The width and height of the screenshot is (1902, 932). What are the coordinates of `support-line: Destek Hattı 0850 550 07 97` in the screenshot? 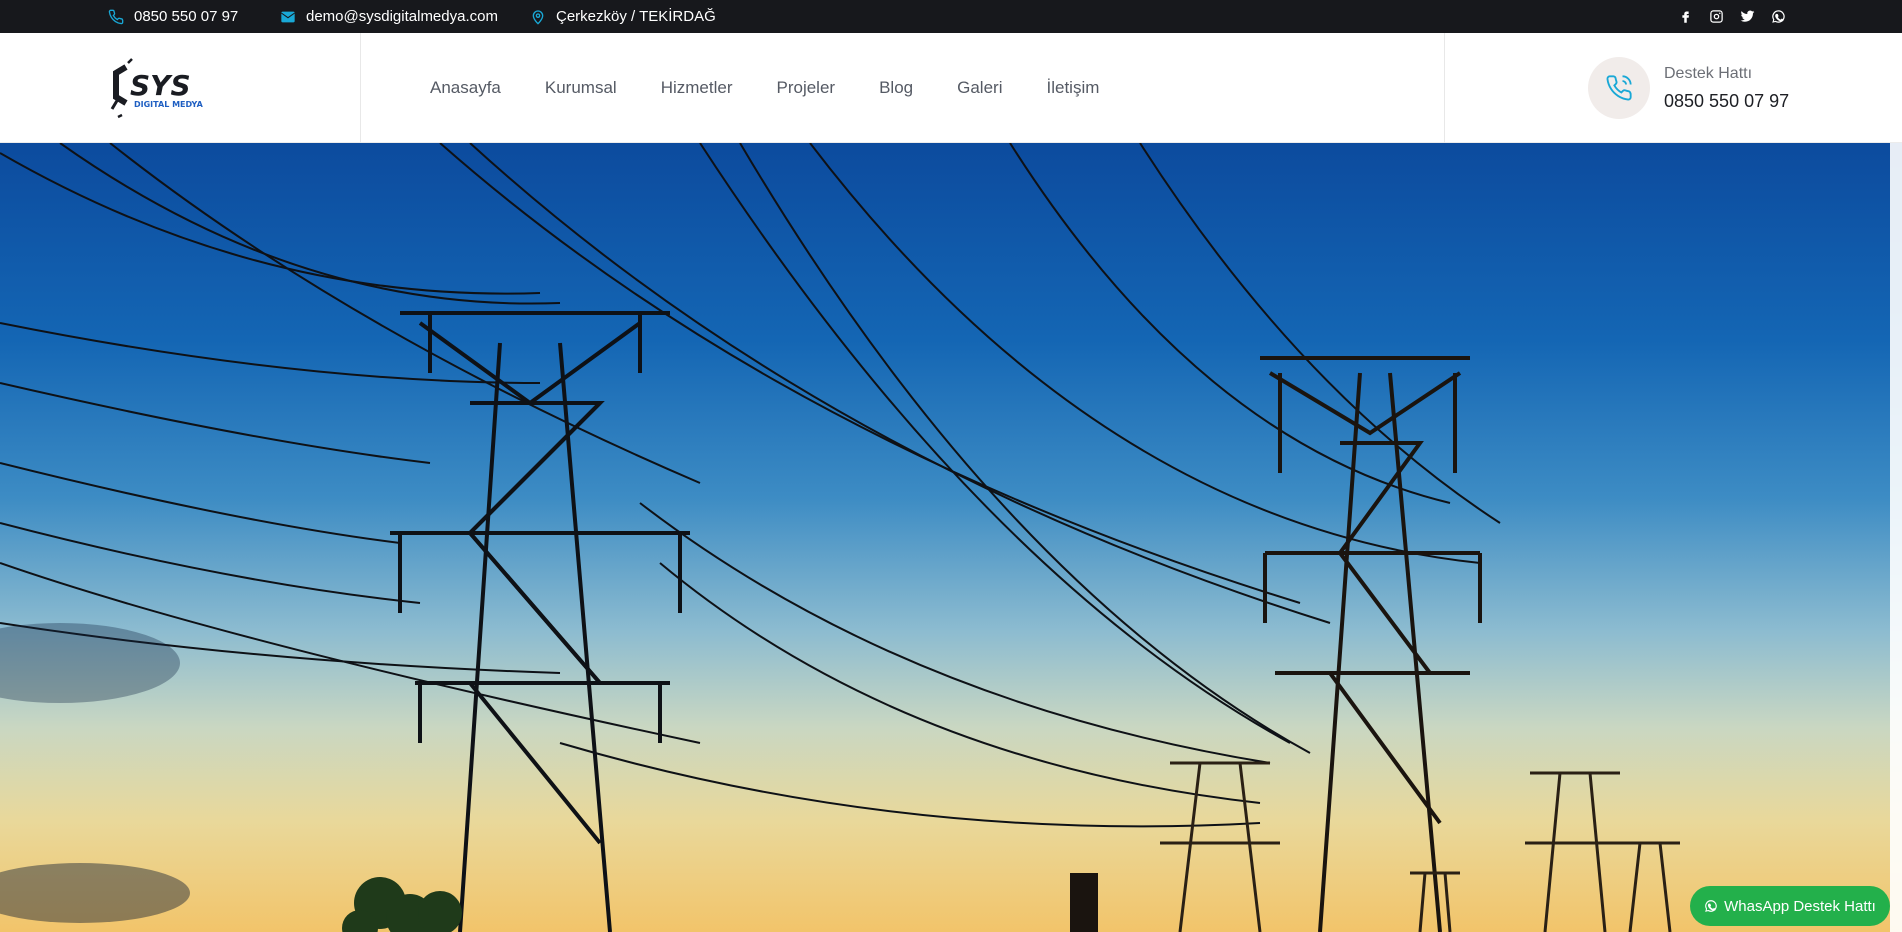 It's located at (1688, 88).